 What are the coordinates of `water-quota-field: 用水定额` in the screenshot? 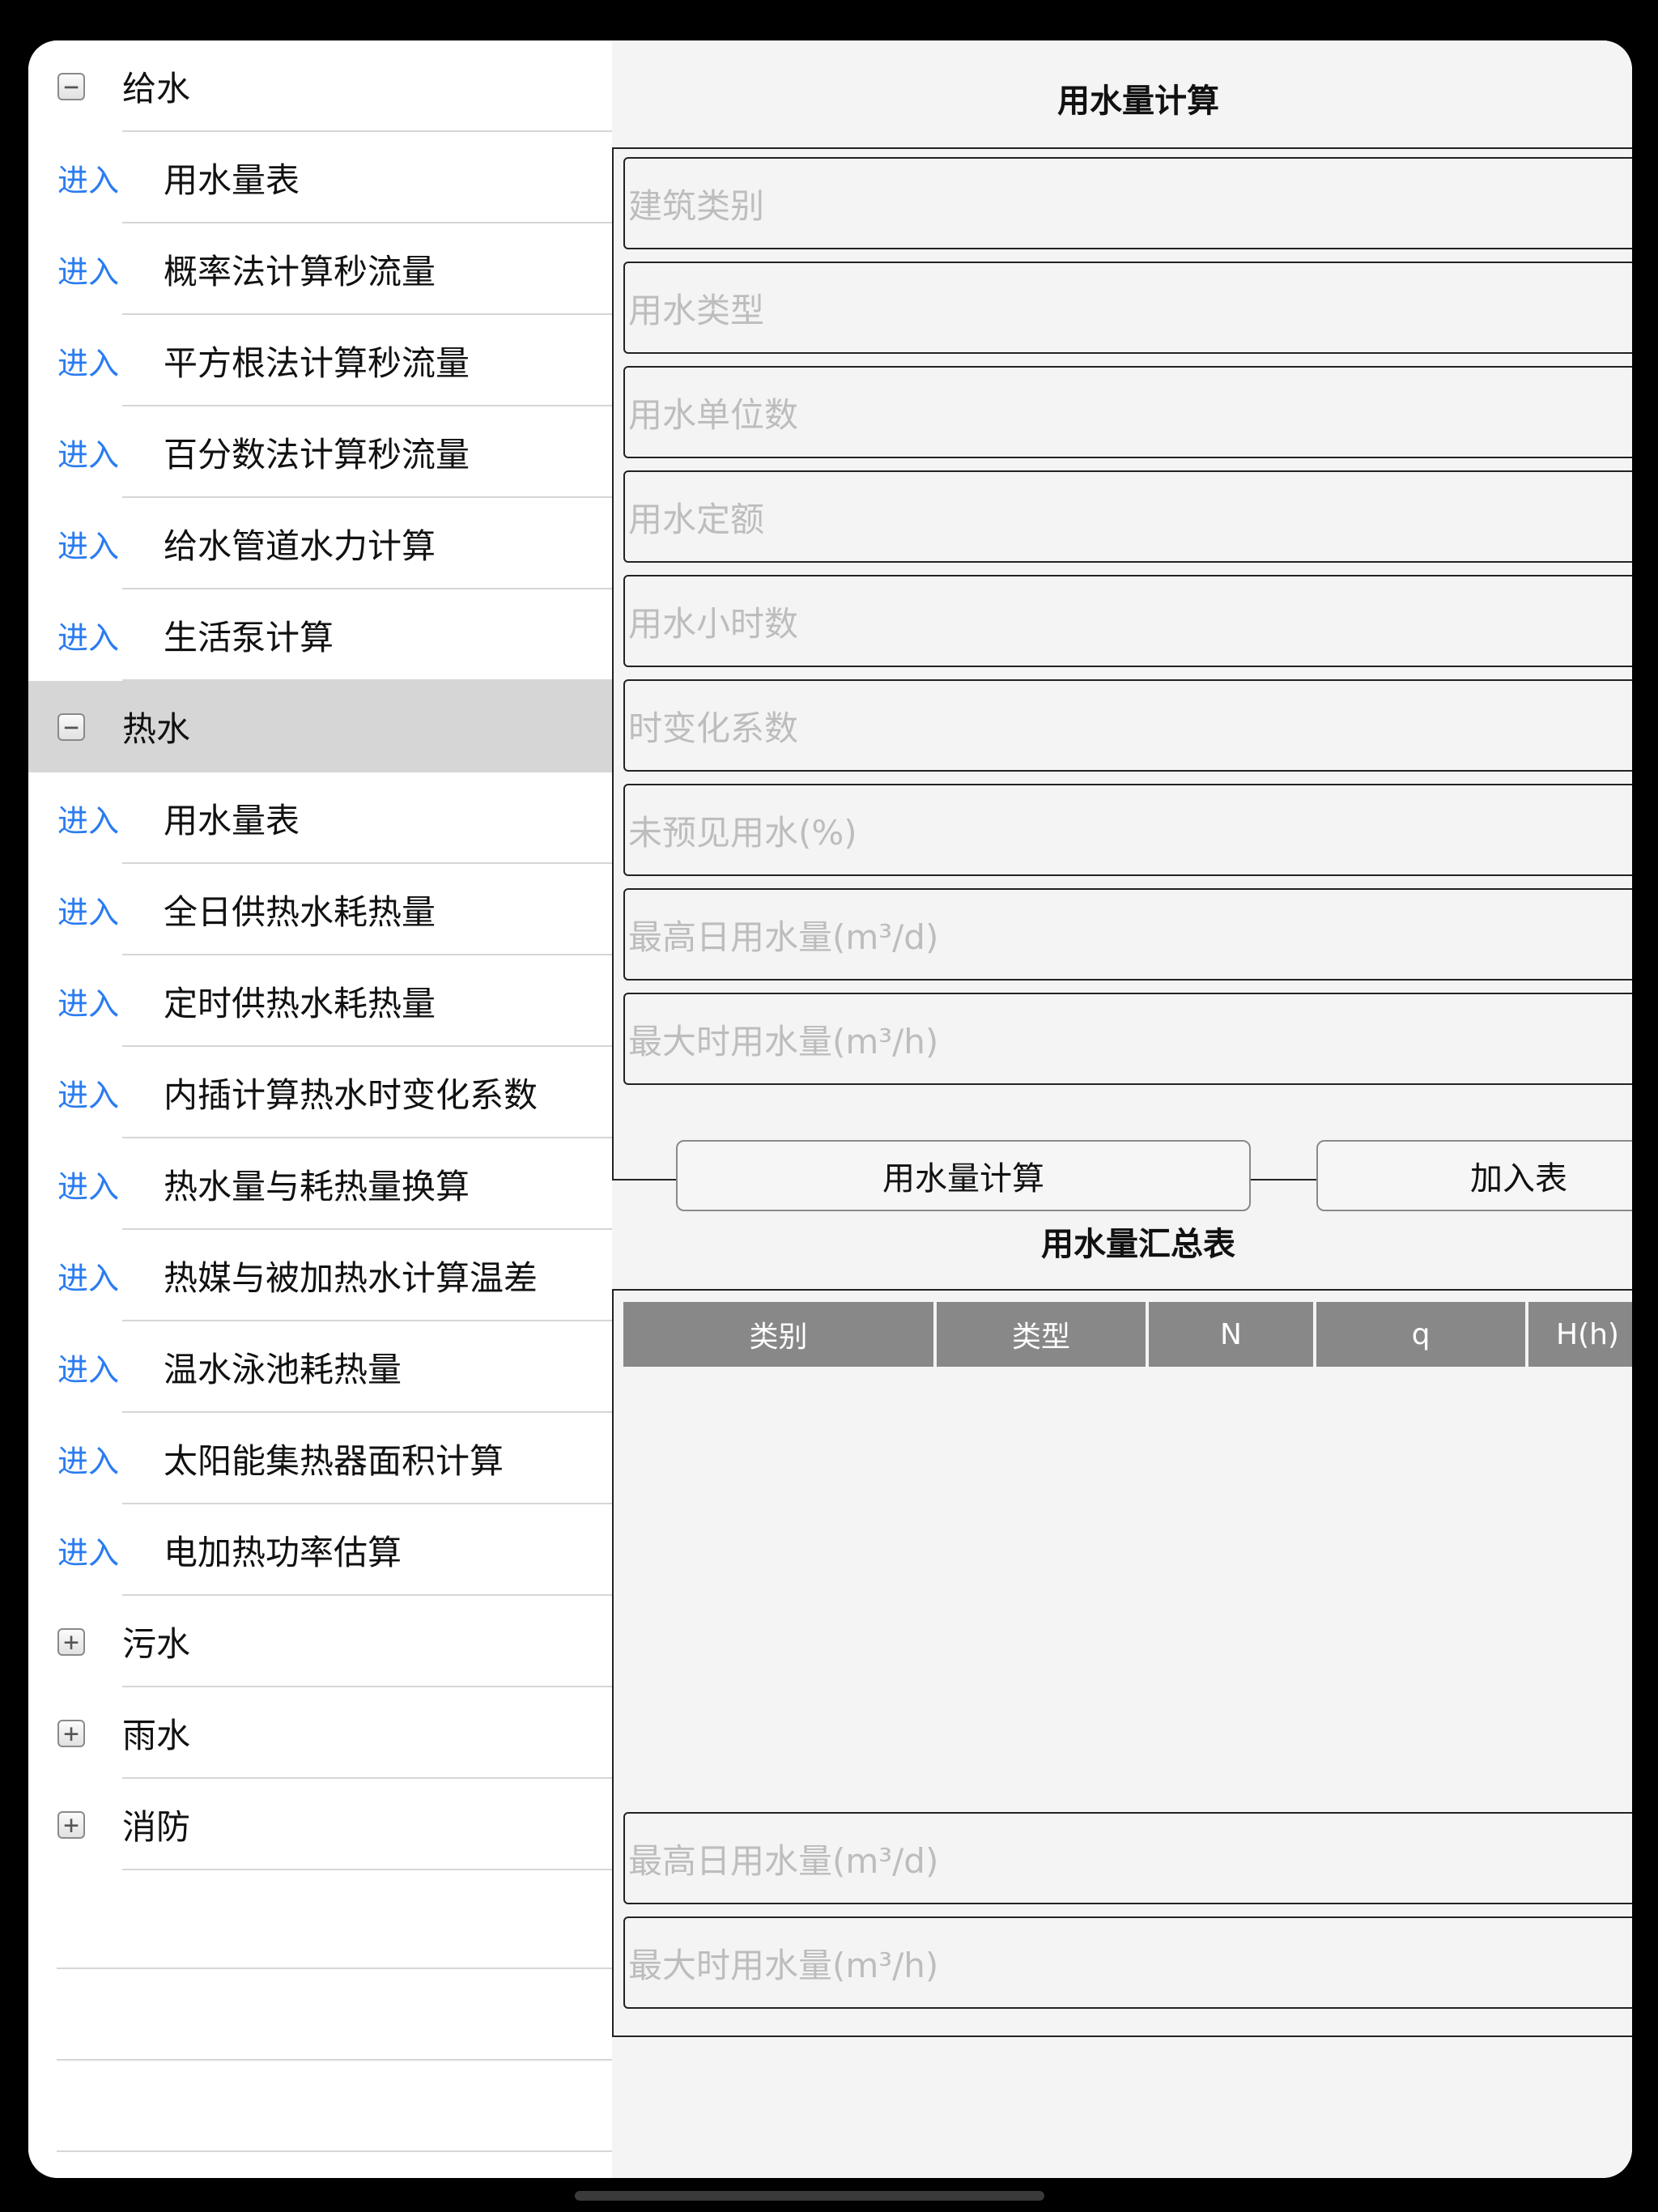 It's located at (1127, 517).